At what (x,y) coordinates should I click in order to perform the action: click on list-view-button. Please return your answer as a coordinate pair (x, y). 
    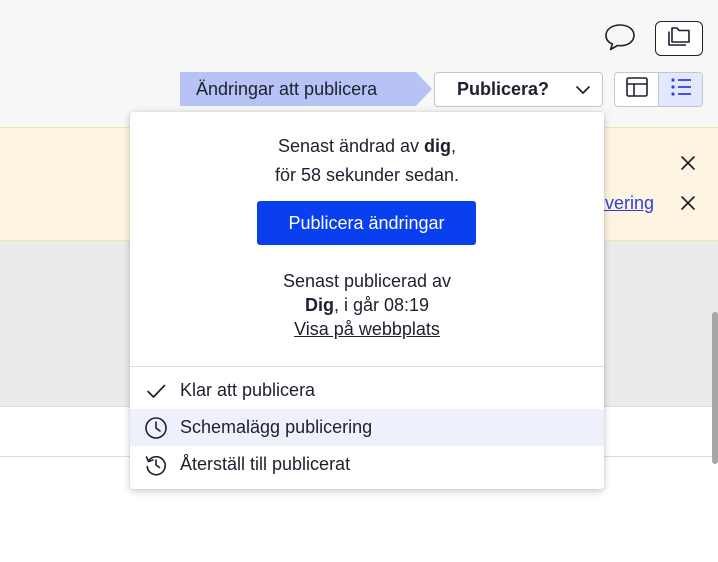
    Looking at the image, I should click on (680, 89).